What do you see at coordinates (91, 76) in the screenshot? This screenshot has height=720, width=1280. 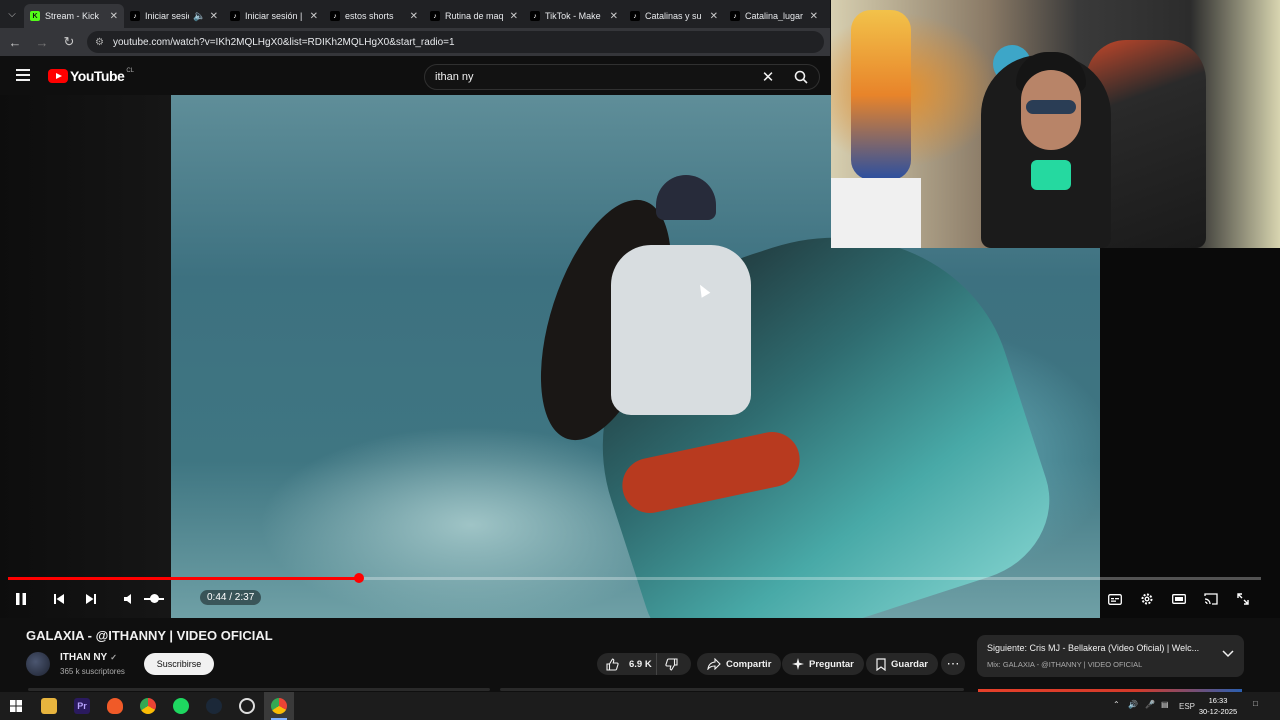 I see `youtube-logo: YouTube CL` at bounding box center [91, 76].